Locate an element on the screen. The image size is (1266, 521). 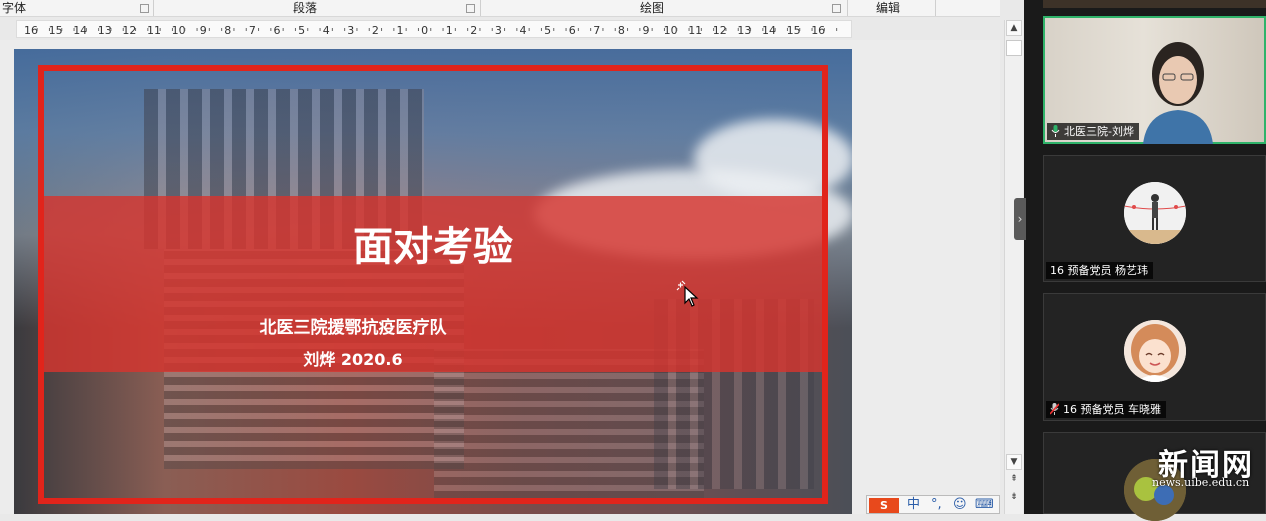
watermark-url: news.uibe.edu.cn is located at coordinates (1201, 482).